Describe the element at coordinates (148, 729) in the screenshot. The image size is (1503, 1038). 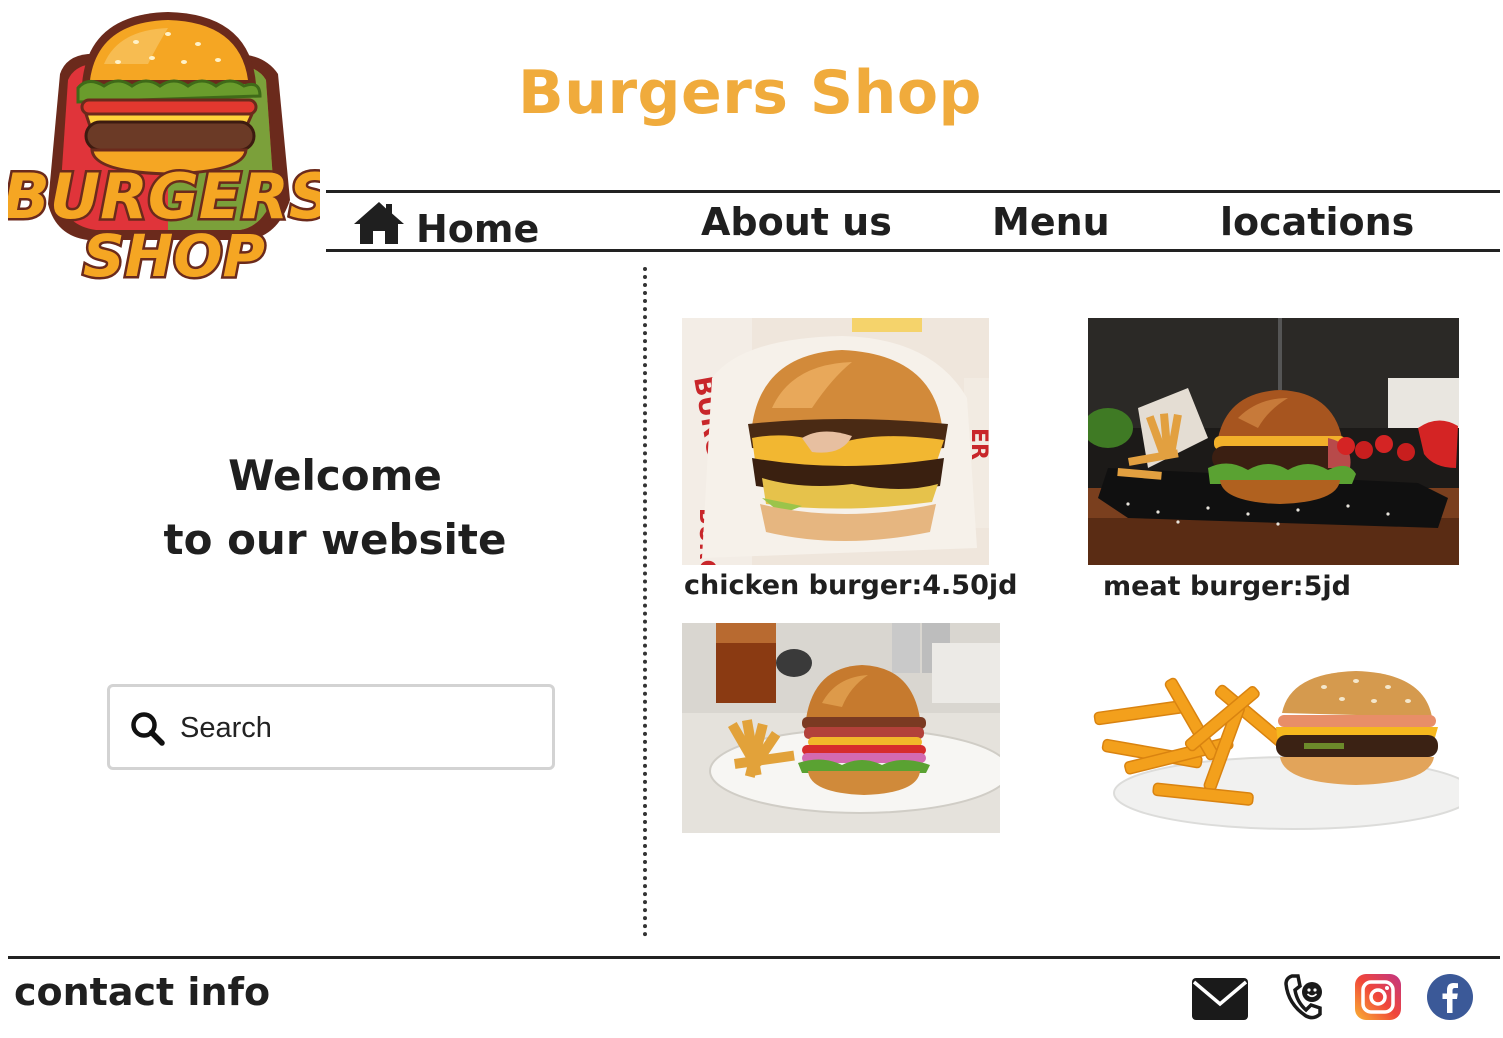
I see `search-icon` at that location.